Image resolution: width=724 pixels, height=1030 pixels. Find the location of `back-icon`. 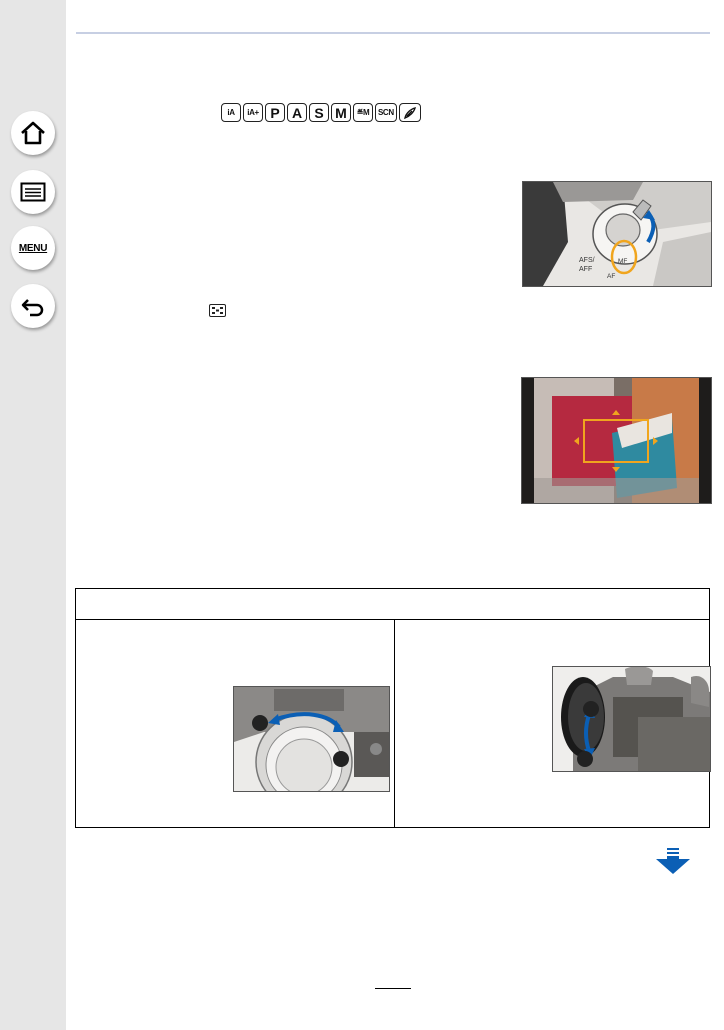

back-icon is located at coordinates (32, 308).